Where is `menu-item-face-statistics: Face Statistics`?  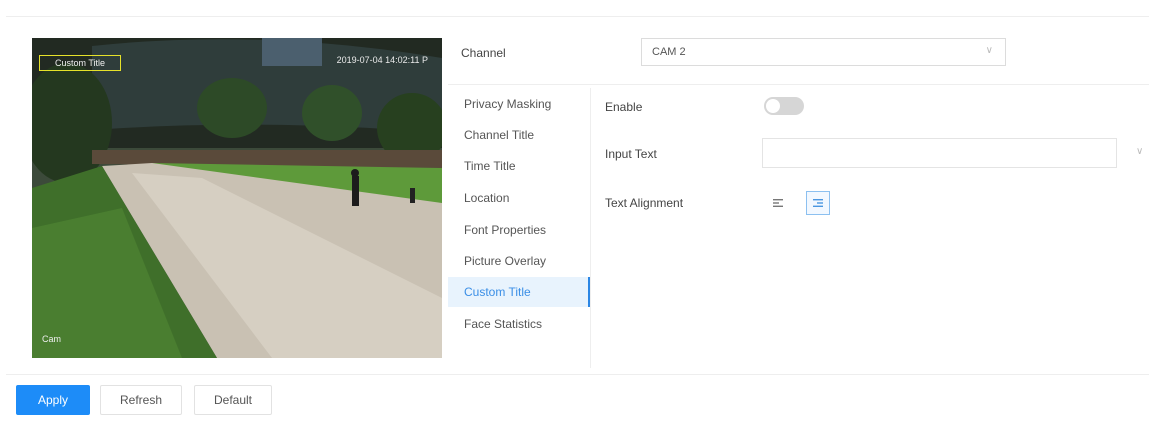
menu-item-face-statistics: Face Statistics is located at coordinates (518, 324).